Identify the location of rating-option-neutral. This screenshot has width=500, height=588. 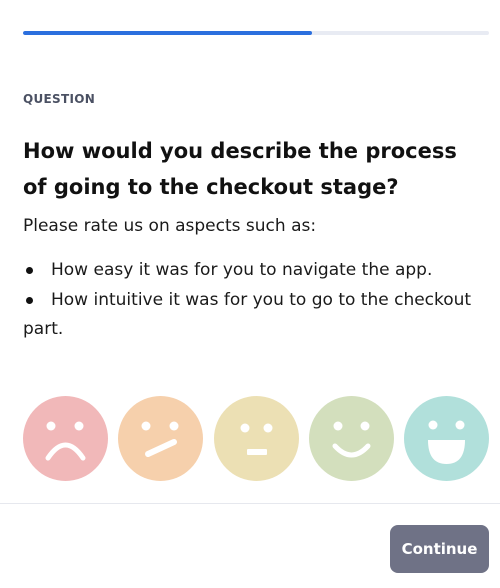
(256, 438).